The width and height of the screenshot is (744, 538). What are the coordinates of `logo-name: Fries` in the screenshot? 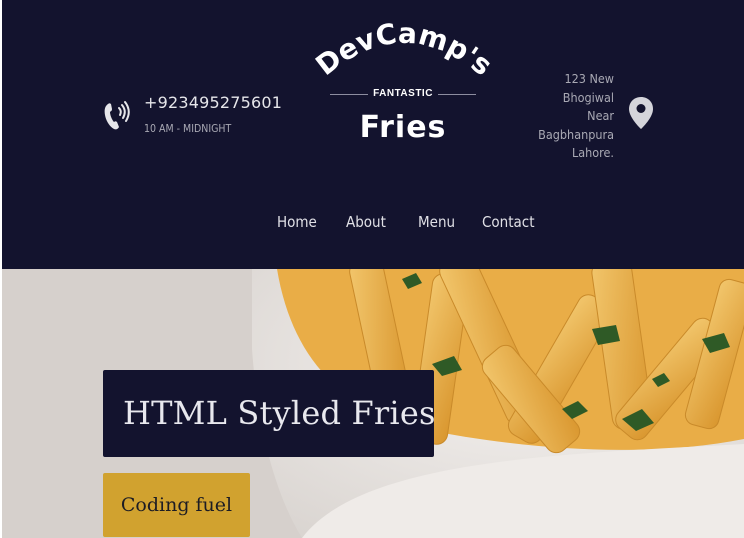 It's located at (403, 127).